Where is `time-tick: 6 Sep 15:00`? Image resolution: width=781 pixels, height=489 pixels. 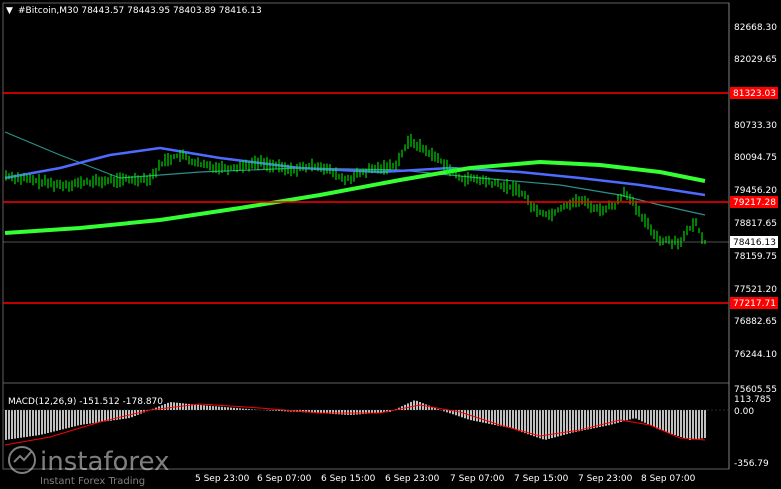 time-tick: 6 Sep 15:00 is located at coordinates (348, 479).